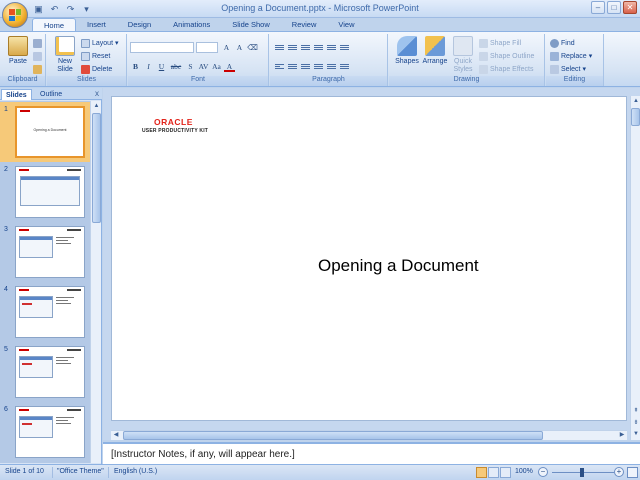 The height and width of the screenshot is (480, 640). Describe the element at coordinates (86, 81) in the screenshot. I see `slides-label: Slides` at that location.